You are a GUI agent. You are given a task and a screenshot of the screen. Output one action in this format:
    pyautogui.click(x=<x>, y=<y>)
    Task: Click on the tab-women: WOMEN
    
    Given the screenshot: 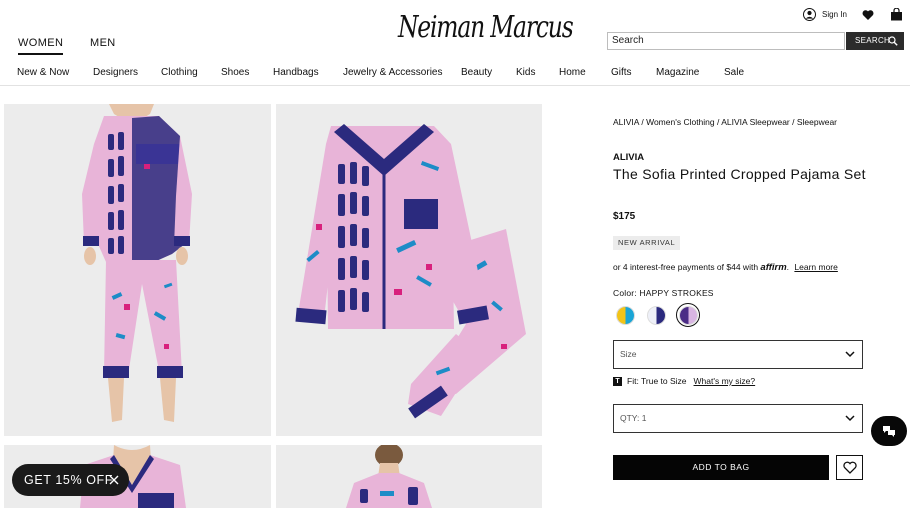 What is the action you would take?
    pyautogui.click(x=41, y=46)
    